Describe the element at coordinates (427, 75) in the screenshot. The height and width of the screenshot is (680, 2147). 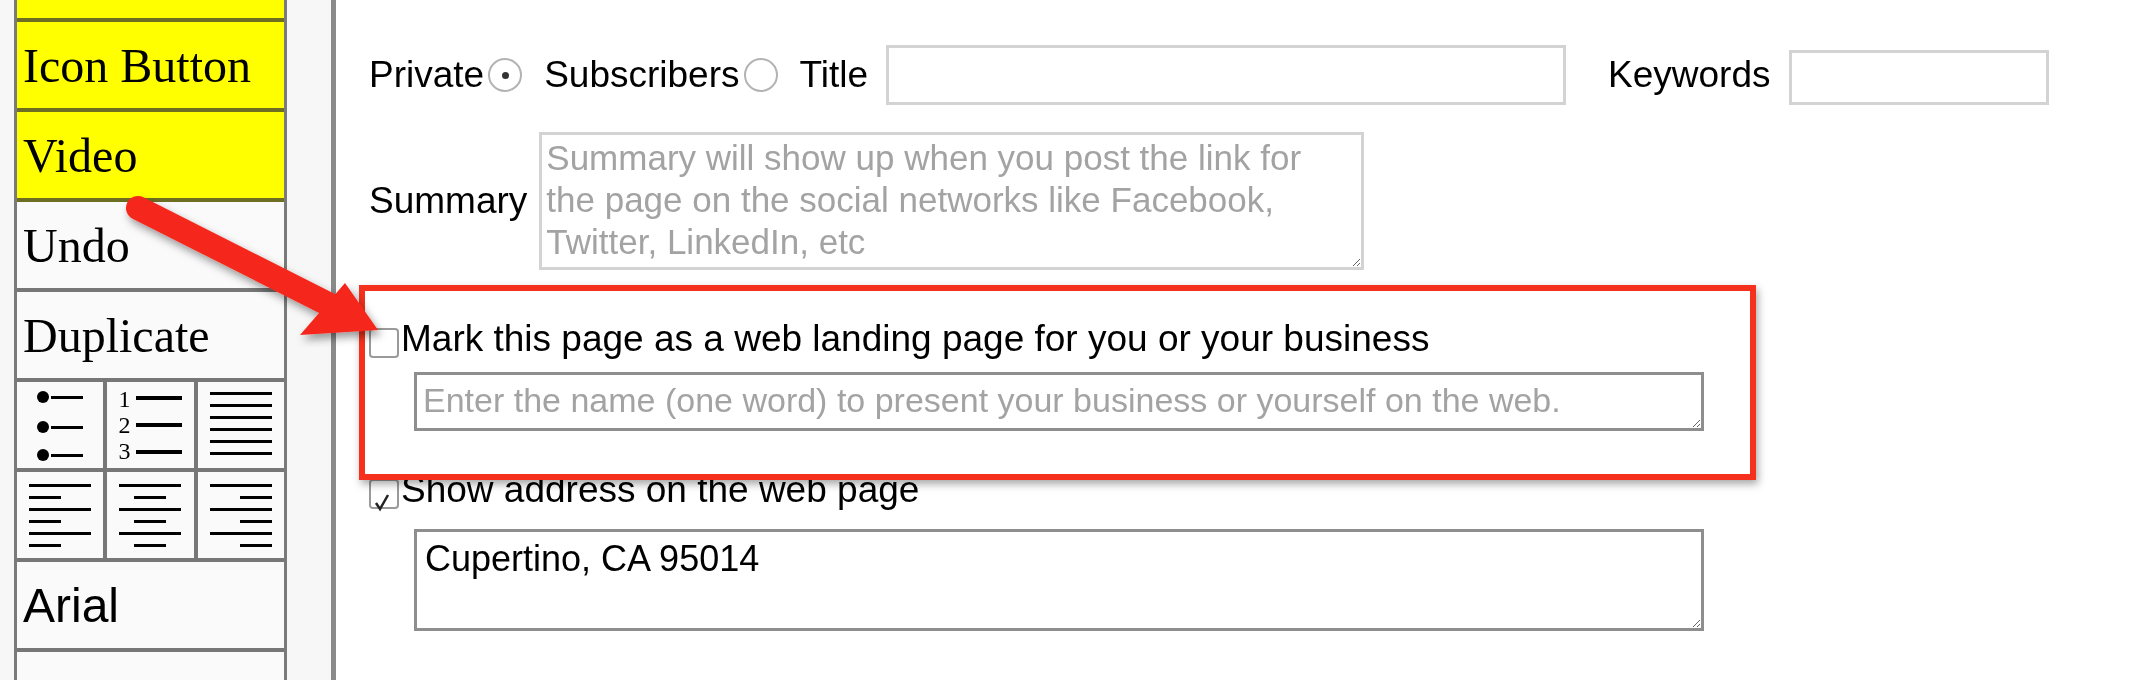
I see `radio-label: Private` at that location.